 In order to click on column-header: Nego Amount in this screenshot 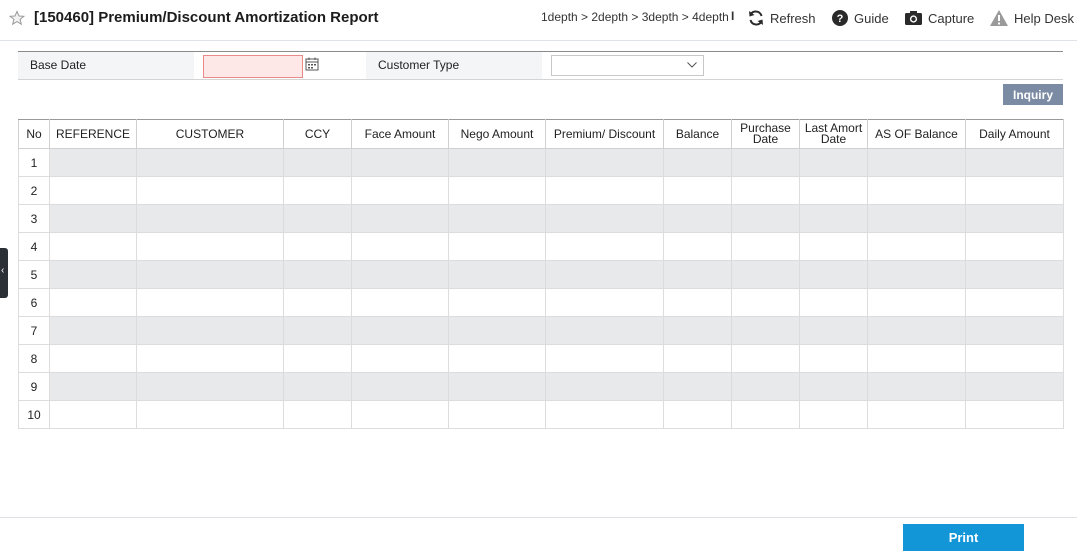, I will do `click(497, 134)`.